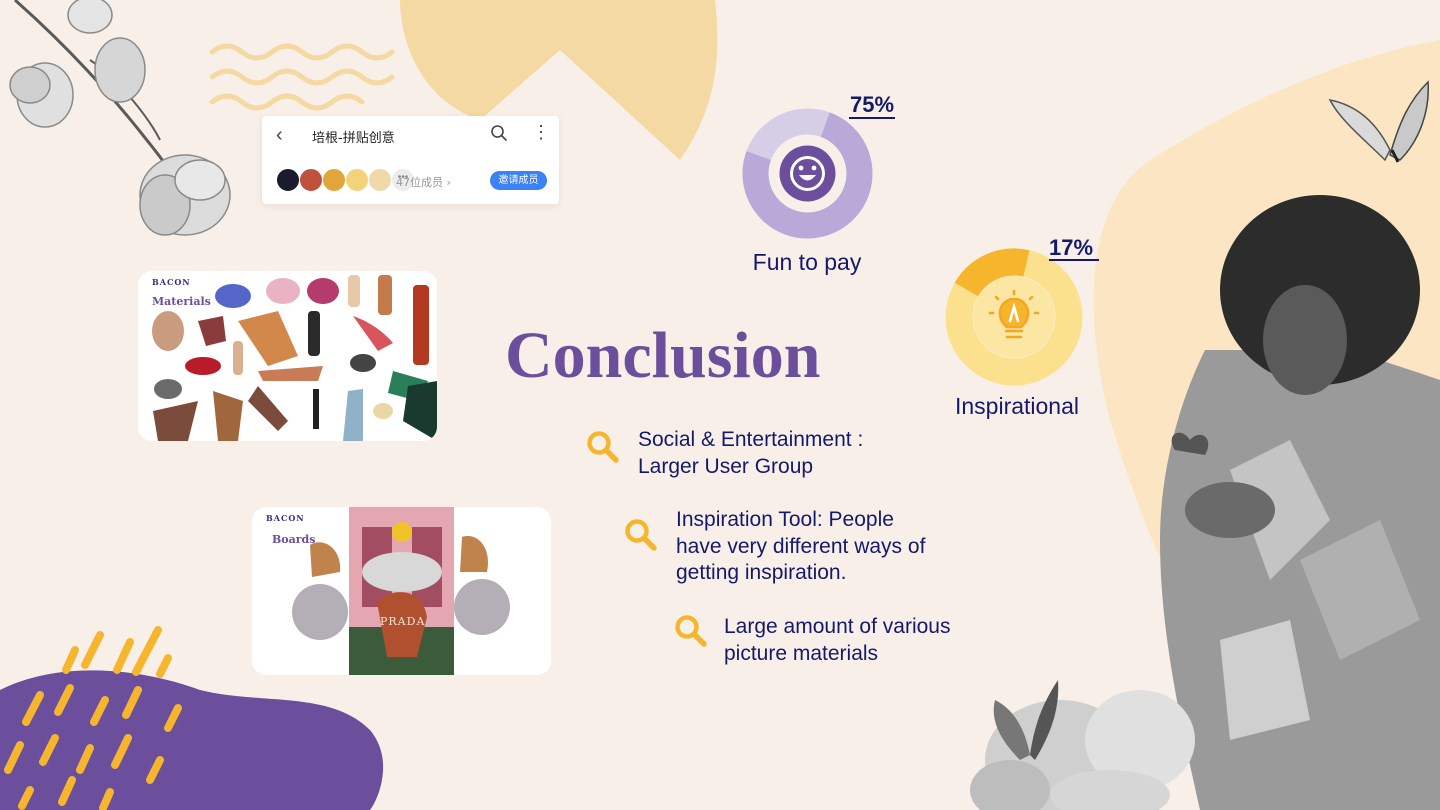 The image size is (1440, 810). What do you see at coordinates (726, 466) in the screenshot?
I see `point-line: Larger User Group` at bounding box center [726, 466].